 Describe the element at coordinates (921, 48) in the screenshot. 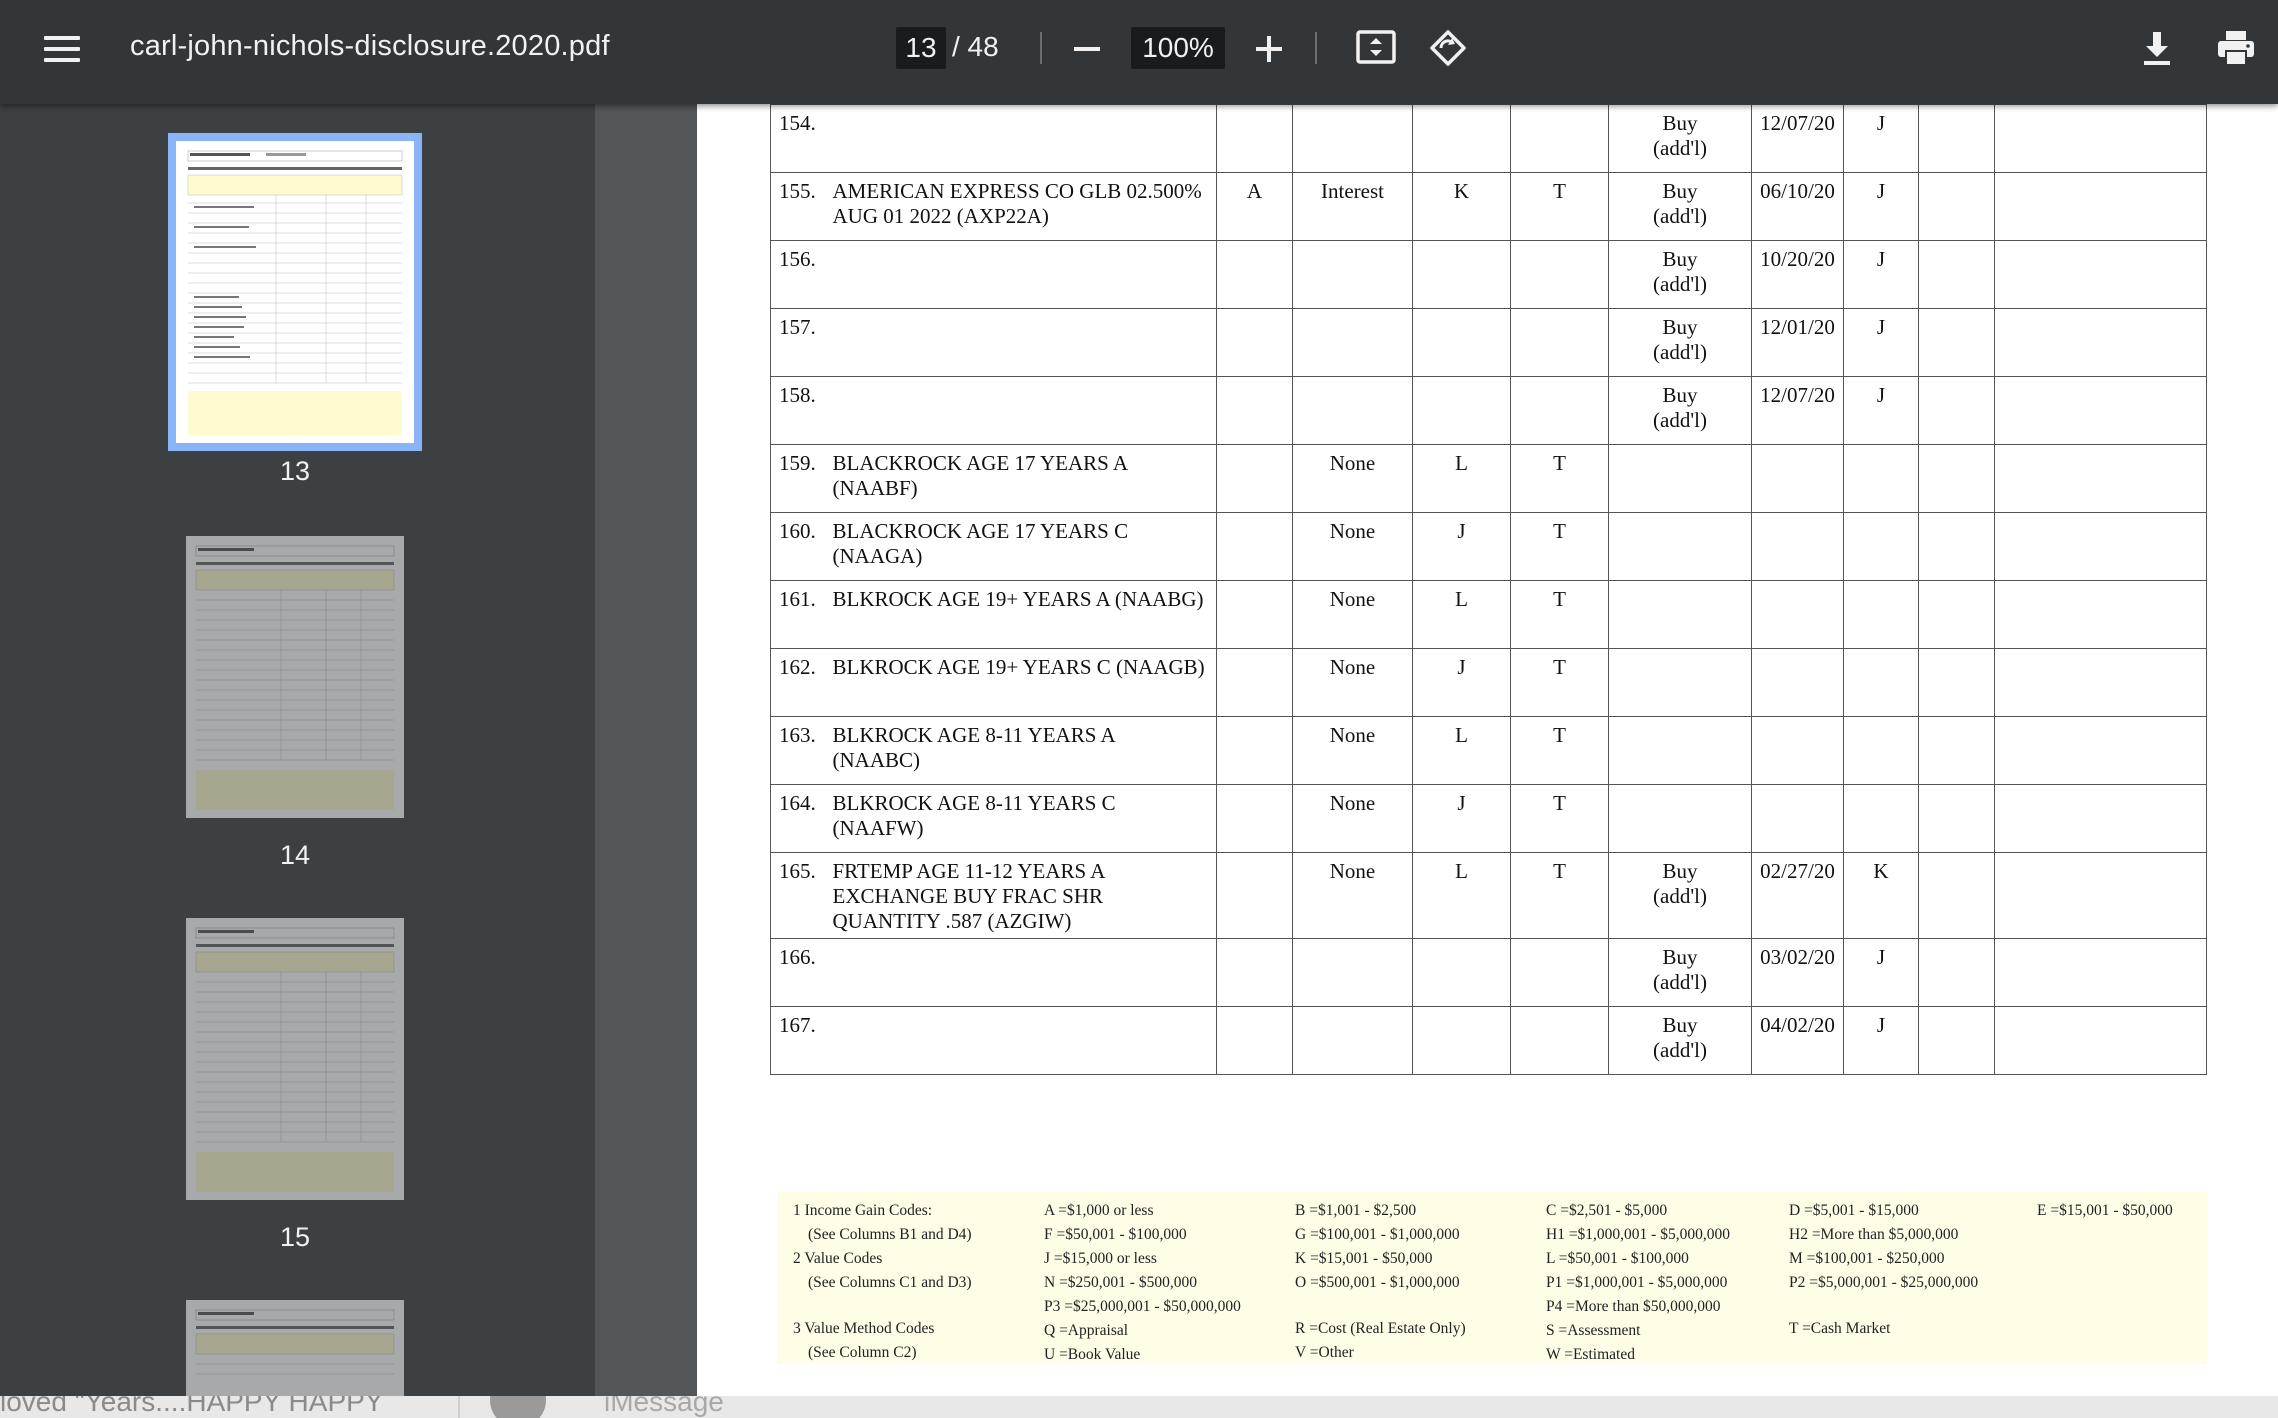

I see `page-number-input: 13` at that location.